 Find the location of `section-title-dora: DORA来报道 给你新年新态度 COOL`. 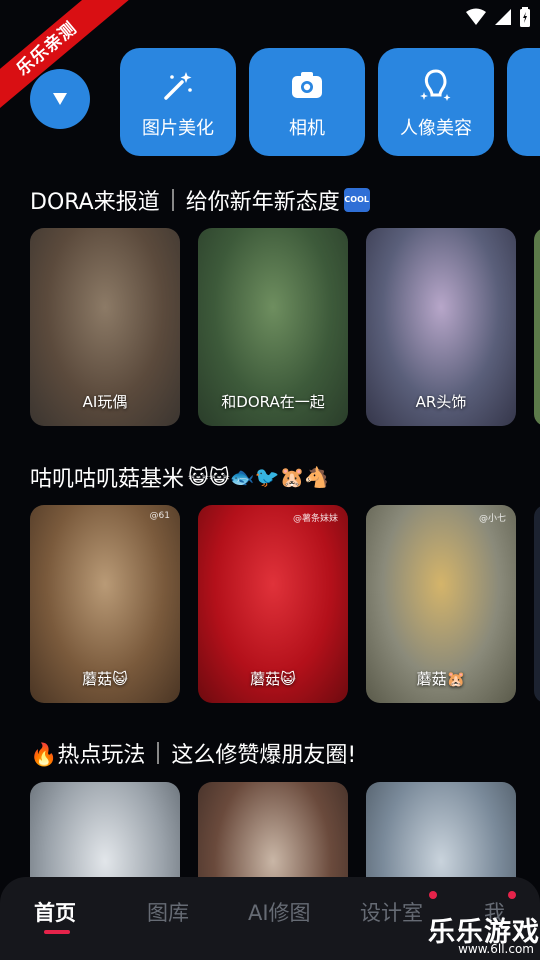

section-title-dora: DORA来报道 给你新年新态度 COOL is located at coordinates (200, 200).